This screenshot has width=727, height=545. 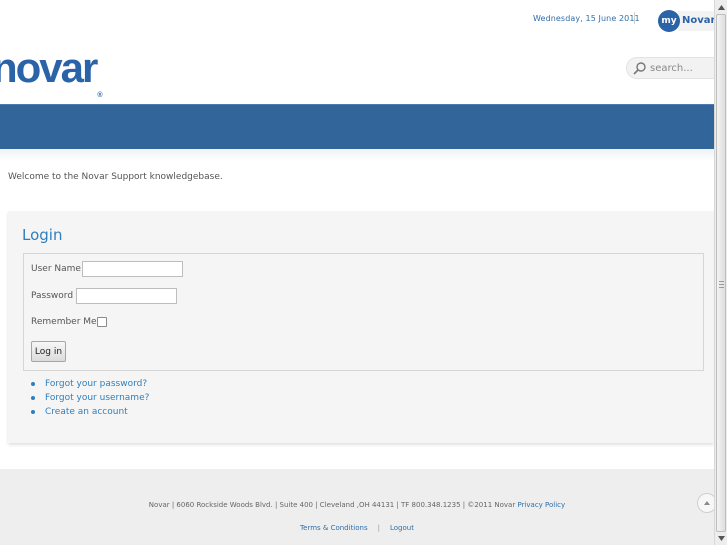 I want to click on triangle-down-icon, so click(x=721, y=538).